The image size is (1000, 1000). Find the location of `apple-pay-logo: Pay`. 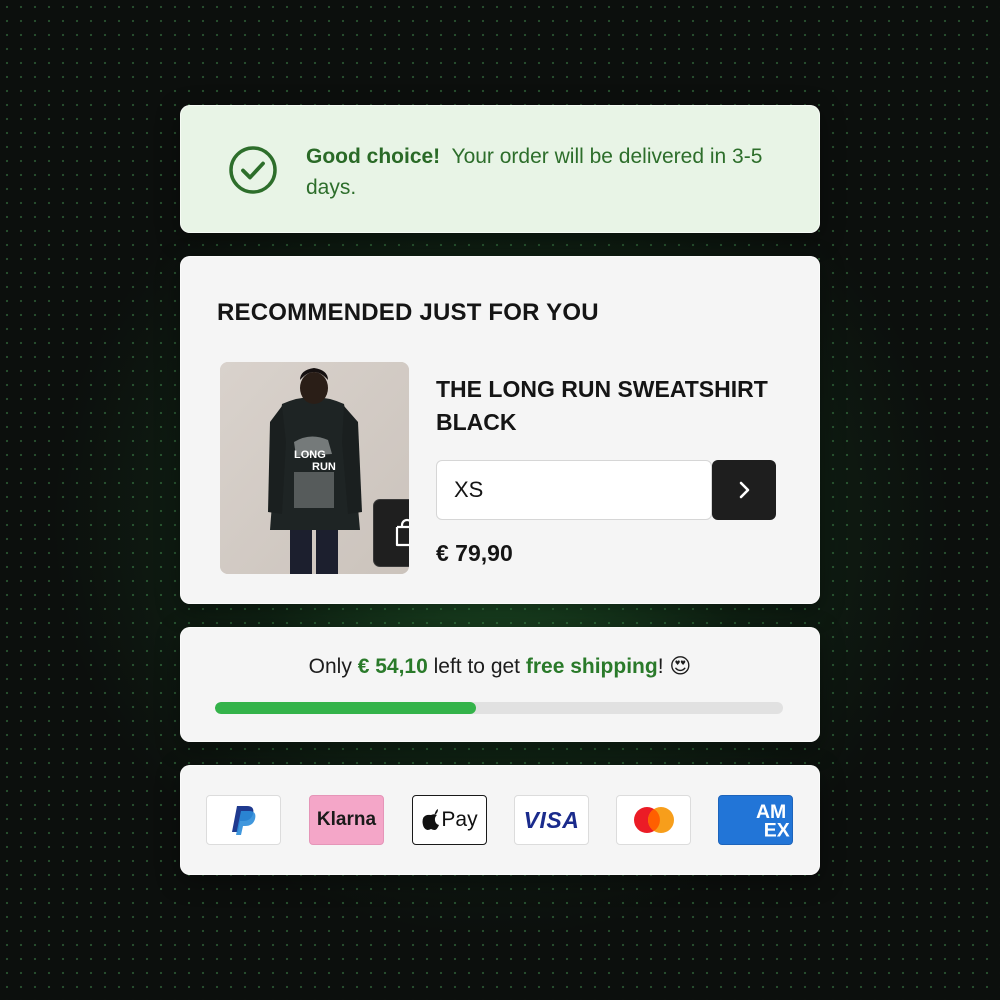

apple-pay-logo: Pay is located at coordinates (449, 820).